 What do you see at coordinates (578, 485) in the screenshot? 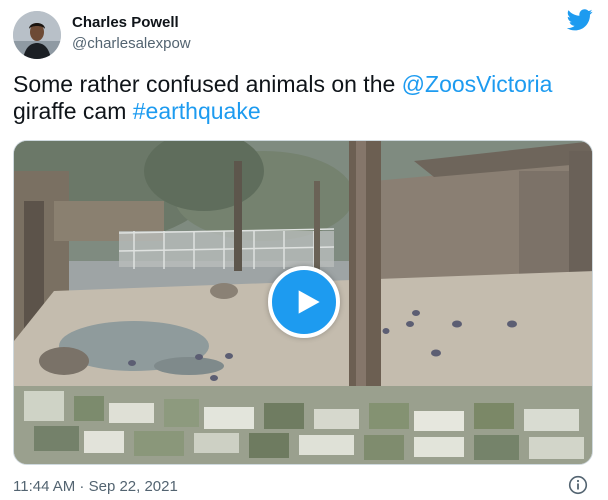
I see `info-icon` at bounding box center [578, 485].